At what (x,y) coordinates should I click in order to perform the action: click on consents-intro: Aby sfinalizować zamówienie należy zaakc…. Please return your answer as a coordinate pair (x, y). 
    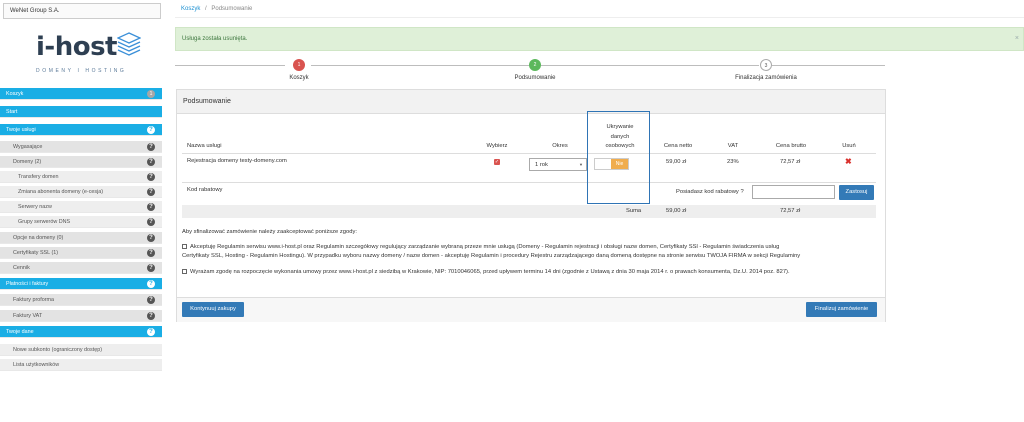
    Looking at the image, I should click on (269, 232).